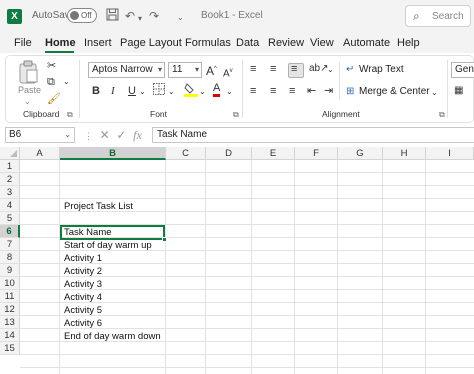 Image resolution: width=474 pixels, height=374 pixels. Describe the element at coordinates (83, 271) in the screenshot. I see `cell-b9: Activity 2` at that location.